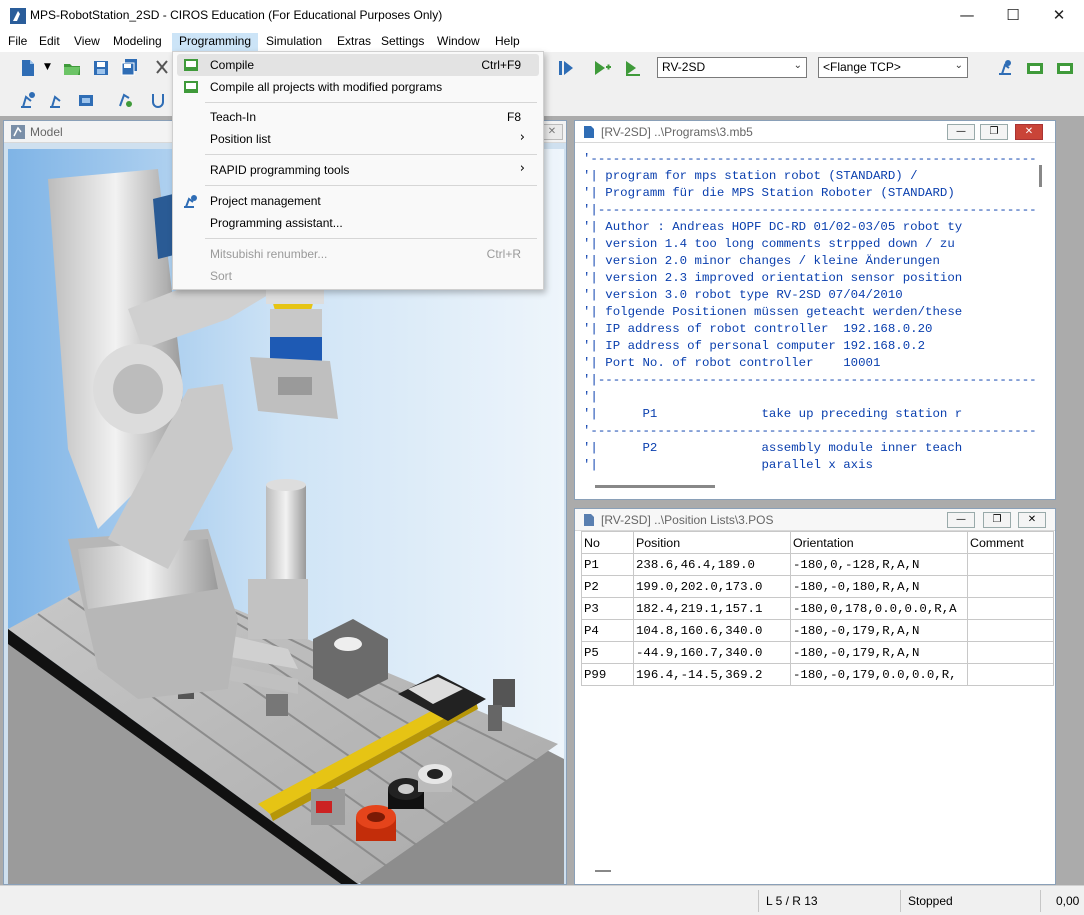 The width and height of the screenshot is (1084, 915). Describe the element at coordinates (354, 42) in the screenshot. I see `menu-extras: Extras` at that location.